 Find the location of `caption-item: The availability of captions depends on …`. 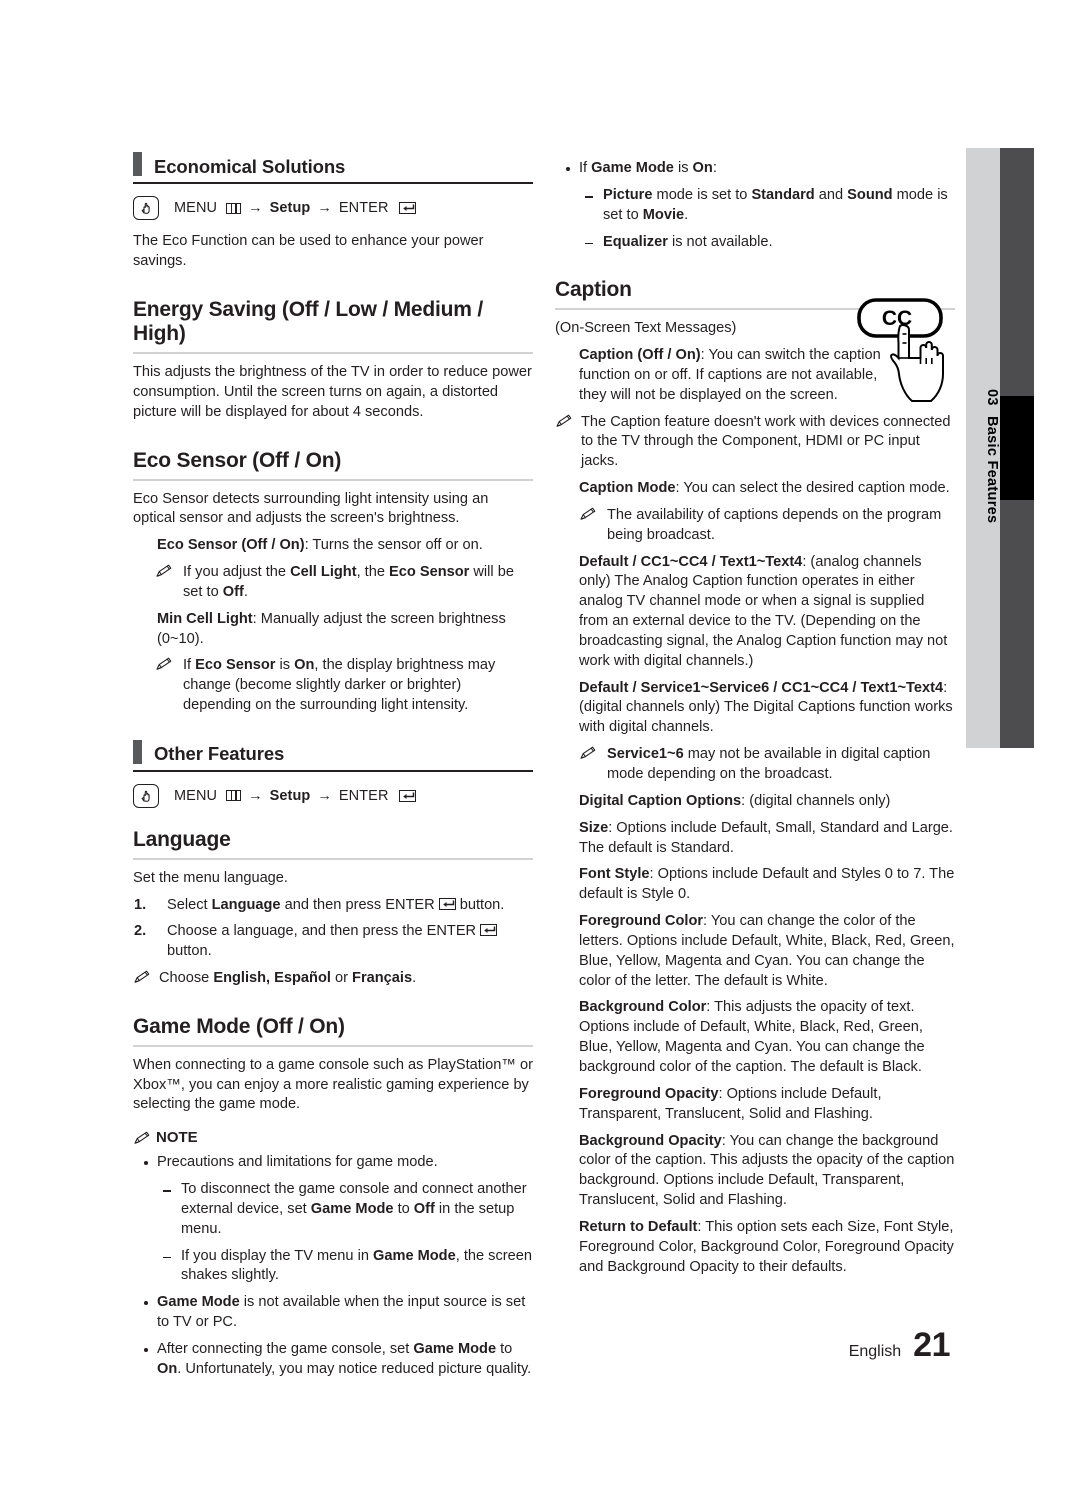

caption-item: The availability of captions depends on … is located at coordinates (755, 526).